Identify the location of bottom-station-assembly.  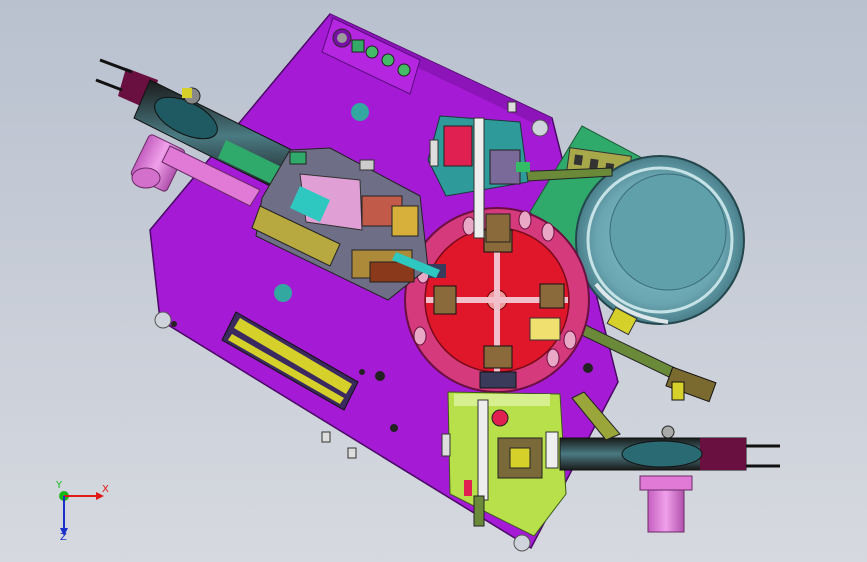
(504, 464).